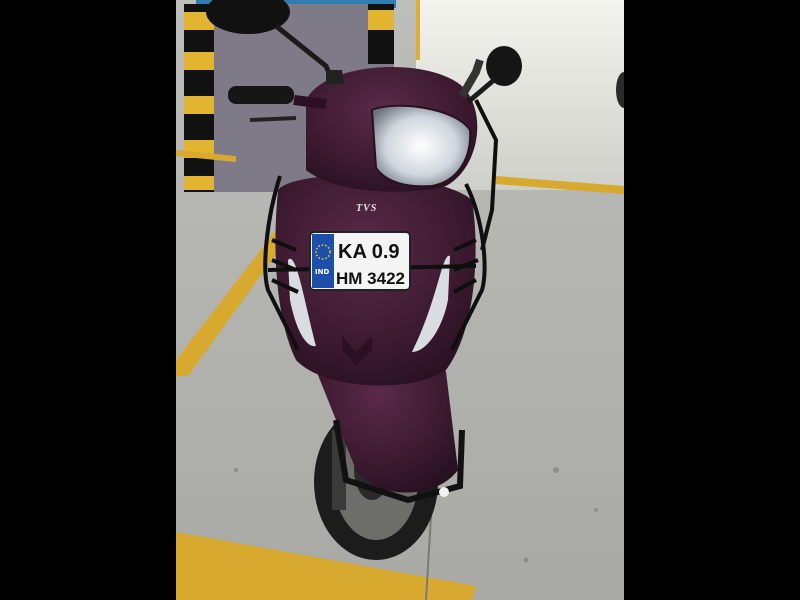 The width and height of the screenshot is (800, 600). I want to click on headlamp, so click(421, 146).